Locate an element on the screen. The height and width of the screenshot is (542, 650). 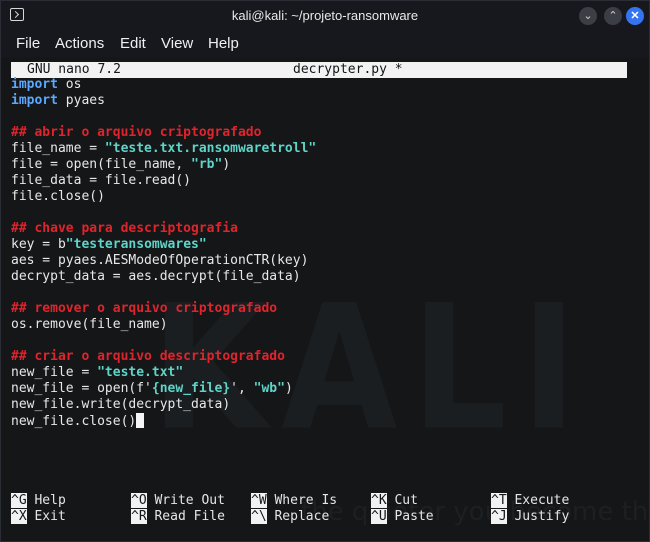
shortcut-where-is: ^W Where Is is located at coordinates (294, 501).